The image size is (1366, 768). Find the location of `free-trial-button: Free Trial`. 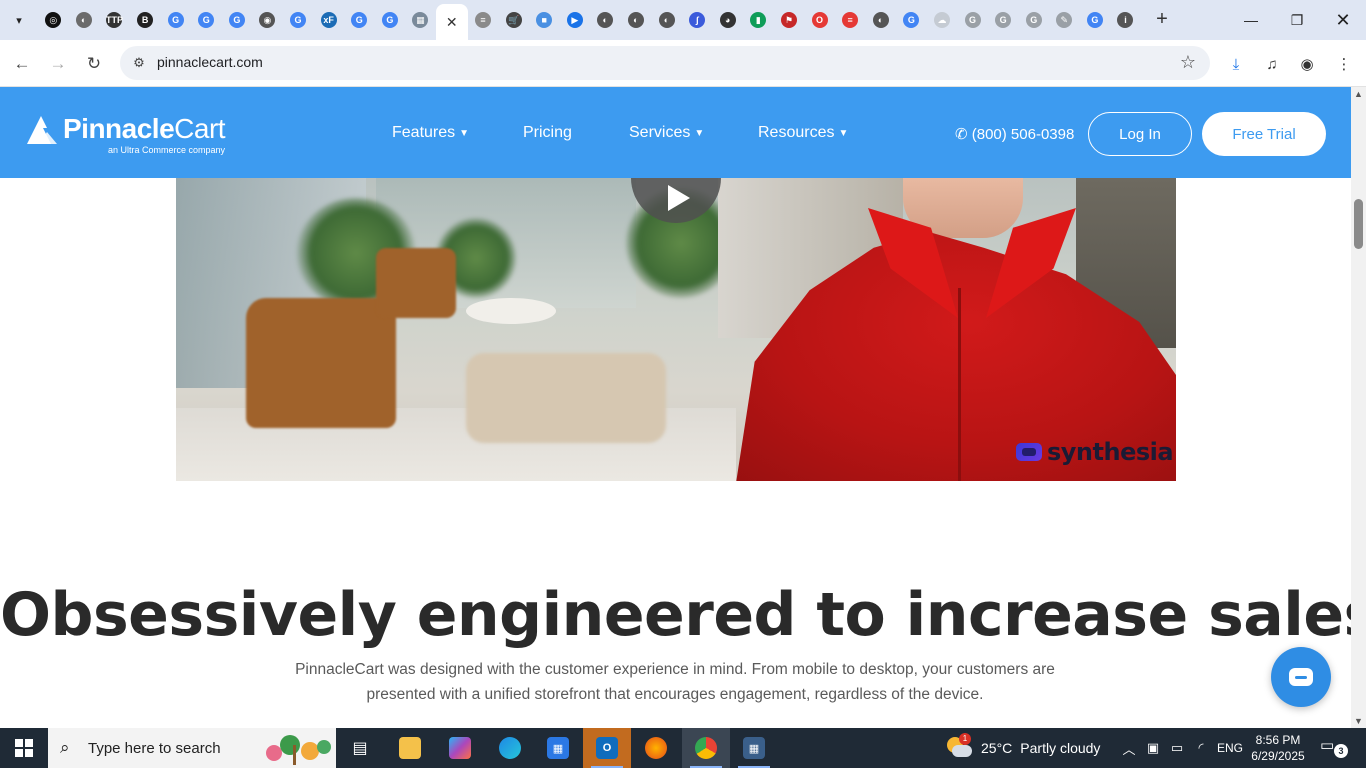

free-trial-button: Free Trial is located at coordinates (1264, 134).